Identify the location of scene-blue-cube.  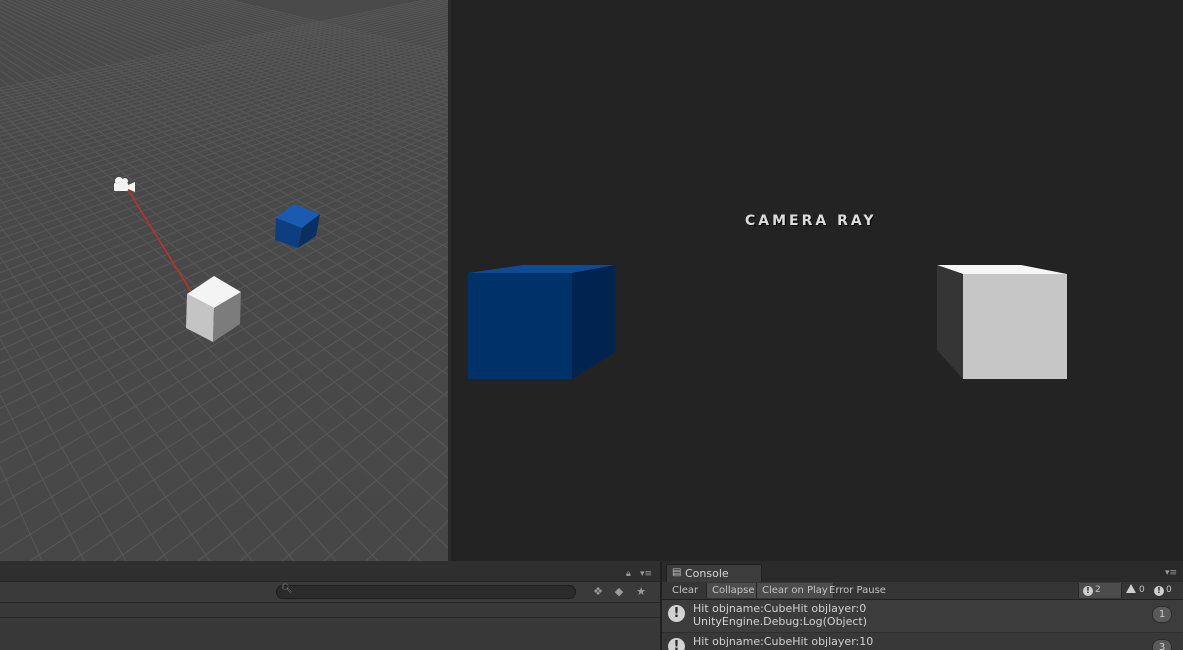
(298, 226).